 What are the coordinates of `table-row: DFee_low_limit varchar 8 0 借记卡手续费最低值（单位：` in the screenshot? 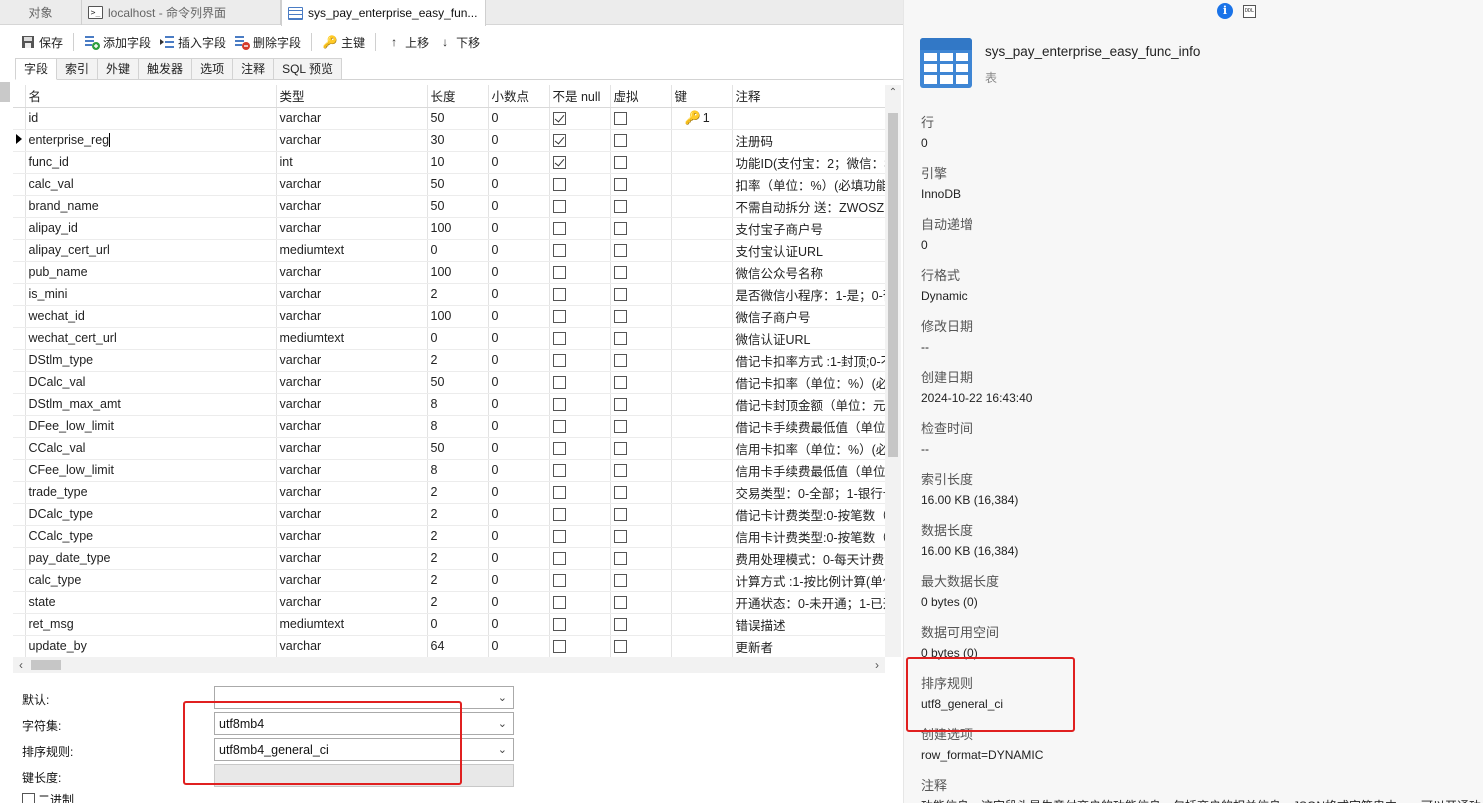 It's located at (449, 426).